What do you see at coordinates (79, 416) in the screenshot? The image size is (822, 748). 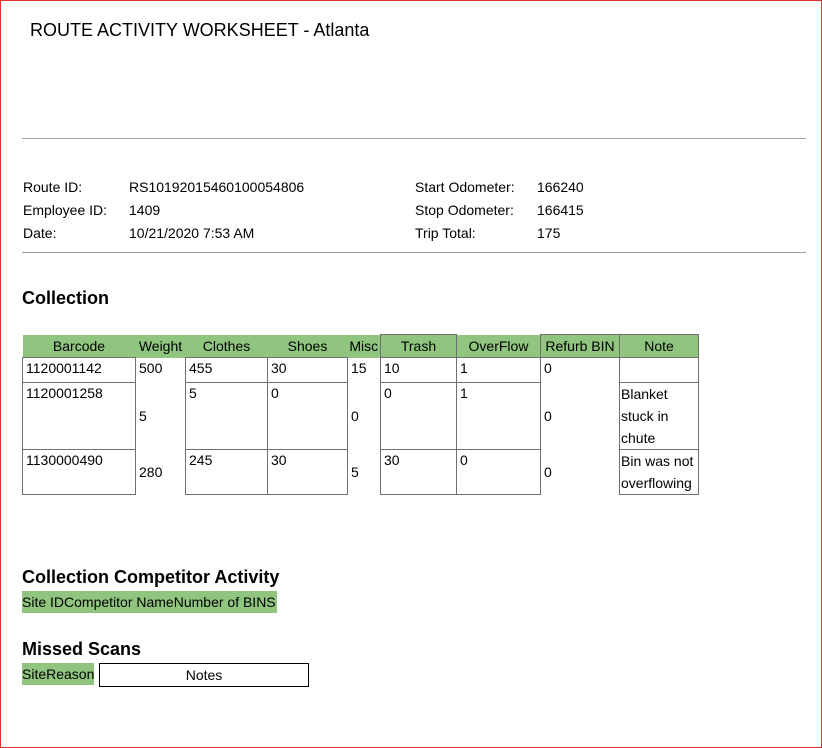 I see `cell-barcode: 1120001258` at bounding box center [79, 416].